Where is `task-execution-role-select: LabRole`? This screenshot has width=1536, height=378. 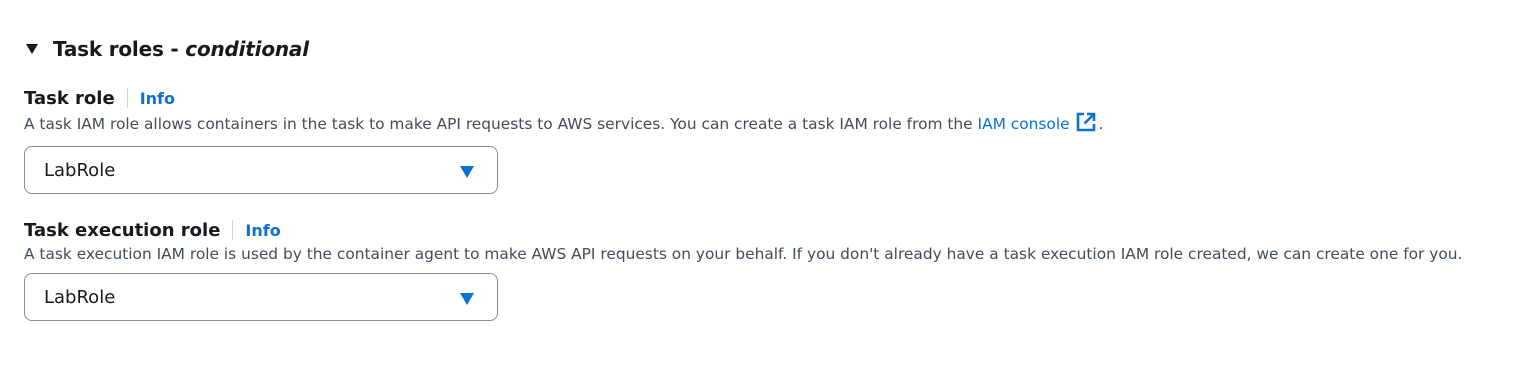 task-execution-role-select: LabRole is located at coordinates (261, 297).